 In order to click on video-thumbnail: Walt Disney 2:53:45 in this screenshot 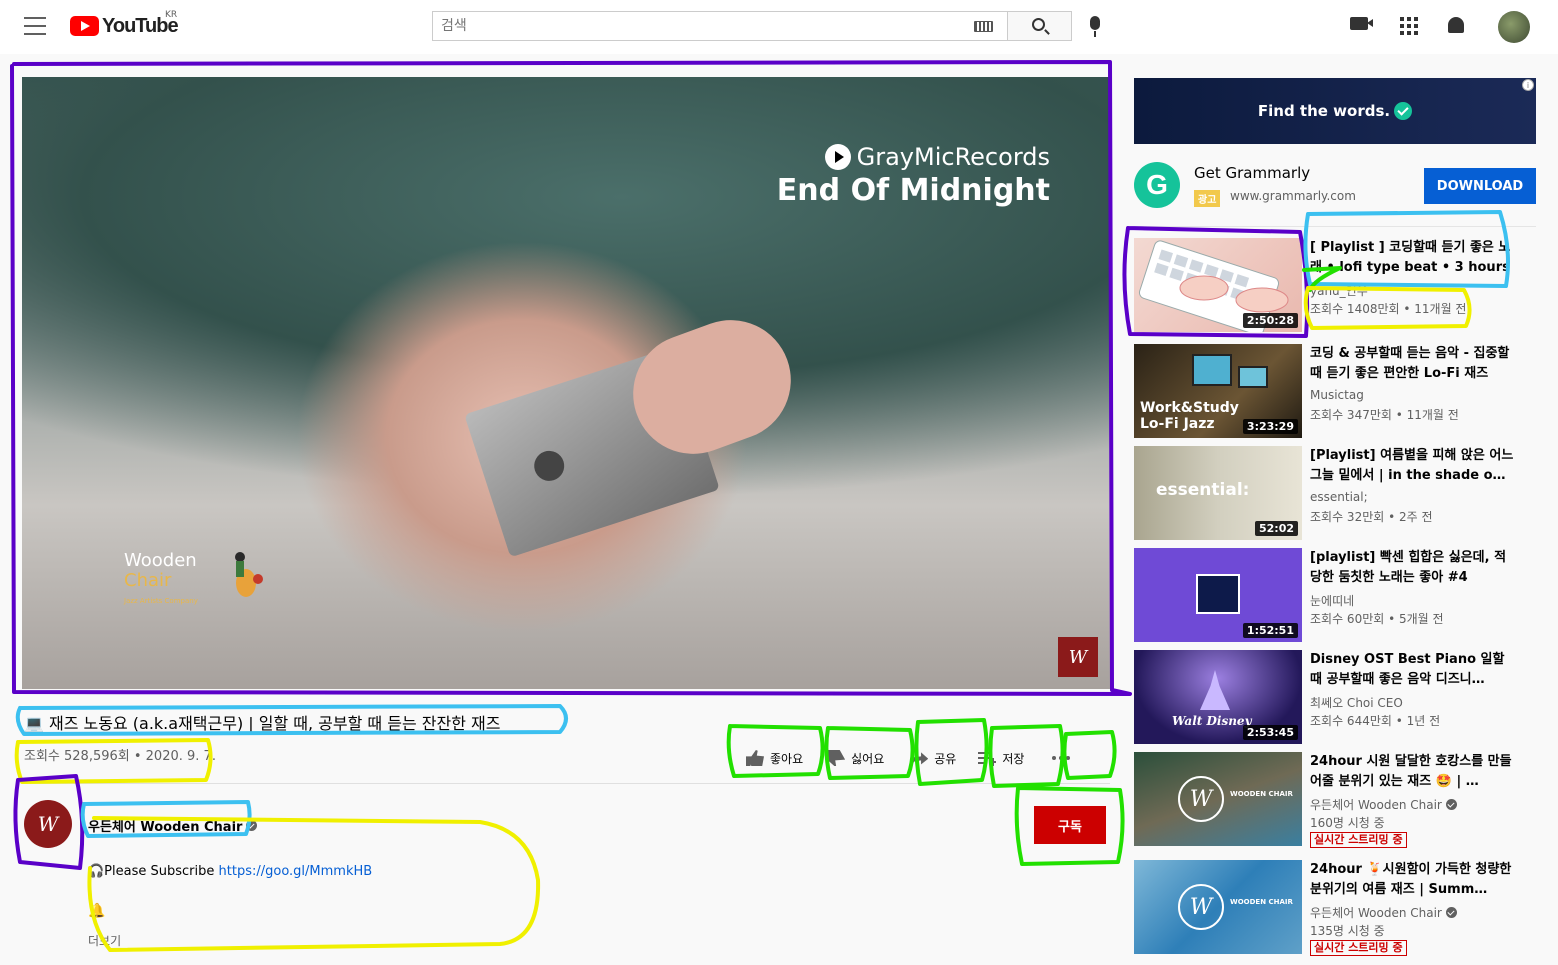, I will do `click(1218, 697)`.